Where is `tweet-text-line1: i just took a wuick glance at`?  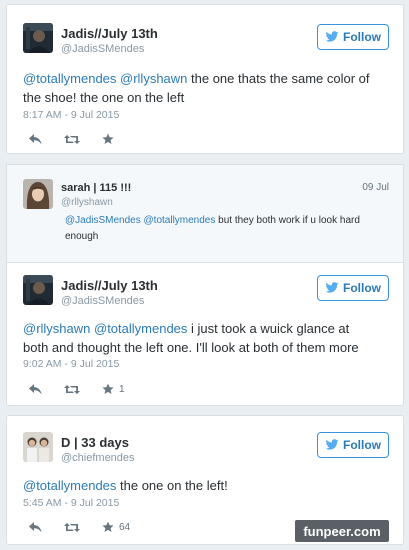
tweet-text-line1: i just took a wuick glance at is located at coordinates (268, 328).